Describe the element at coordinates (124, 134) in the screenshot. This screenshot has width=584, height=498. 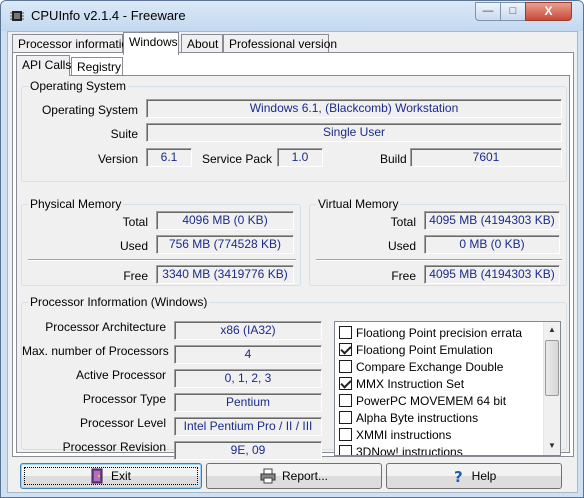
I see `suite-label: Suite` at that location.